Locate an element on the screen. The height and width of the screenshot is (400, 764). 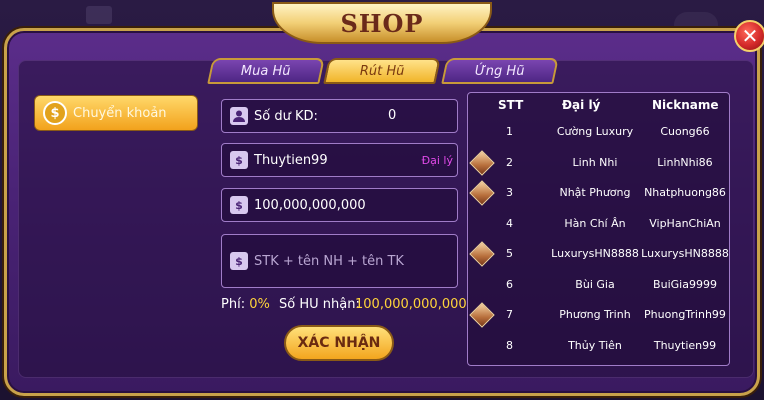
row-stt: 1 is located at coordinates (509, 131).